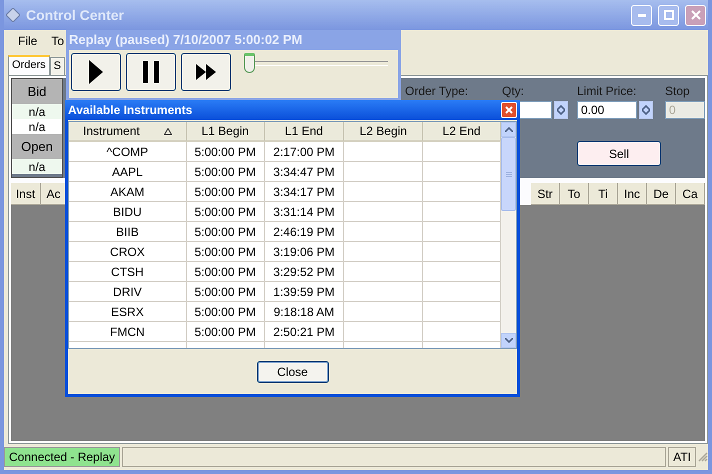 The width and height of the screenshot is (712, 474). I want to click on column-header: Inst, so click(26, 194).